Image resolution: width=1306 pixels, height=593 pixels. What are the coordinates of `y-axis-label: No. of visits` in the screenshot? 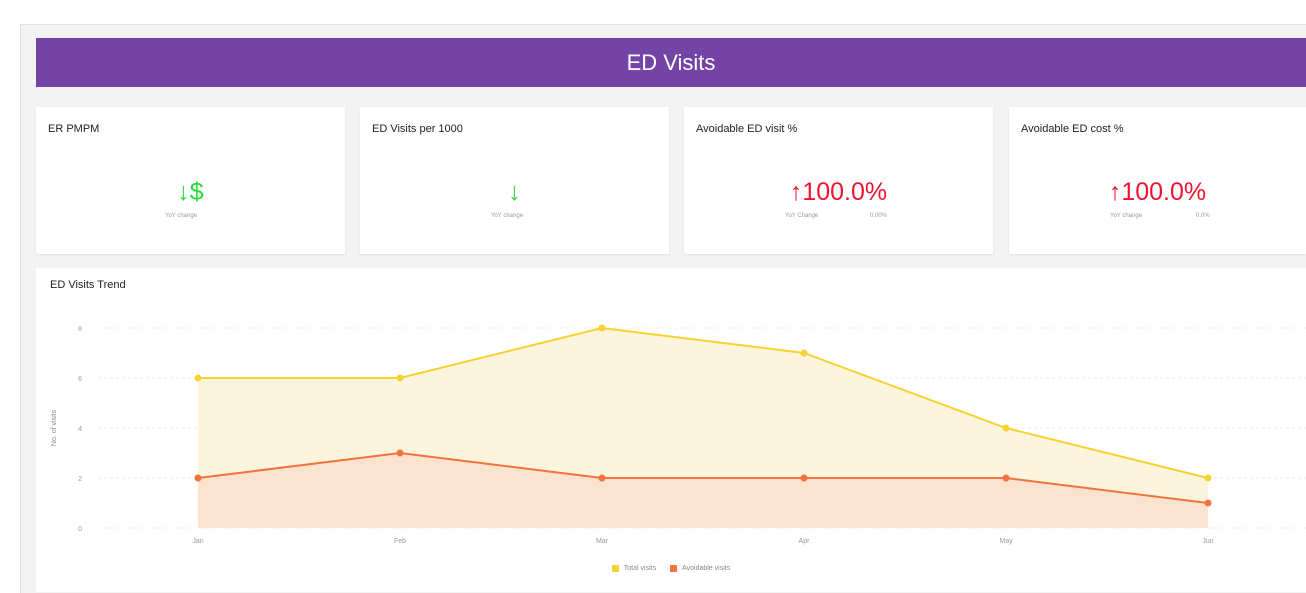 It's located at (54, 427).